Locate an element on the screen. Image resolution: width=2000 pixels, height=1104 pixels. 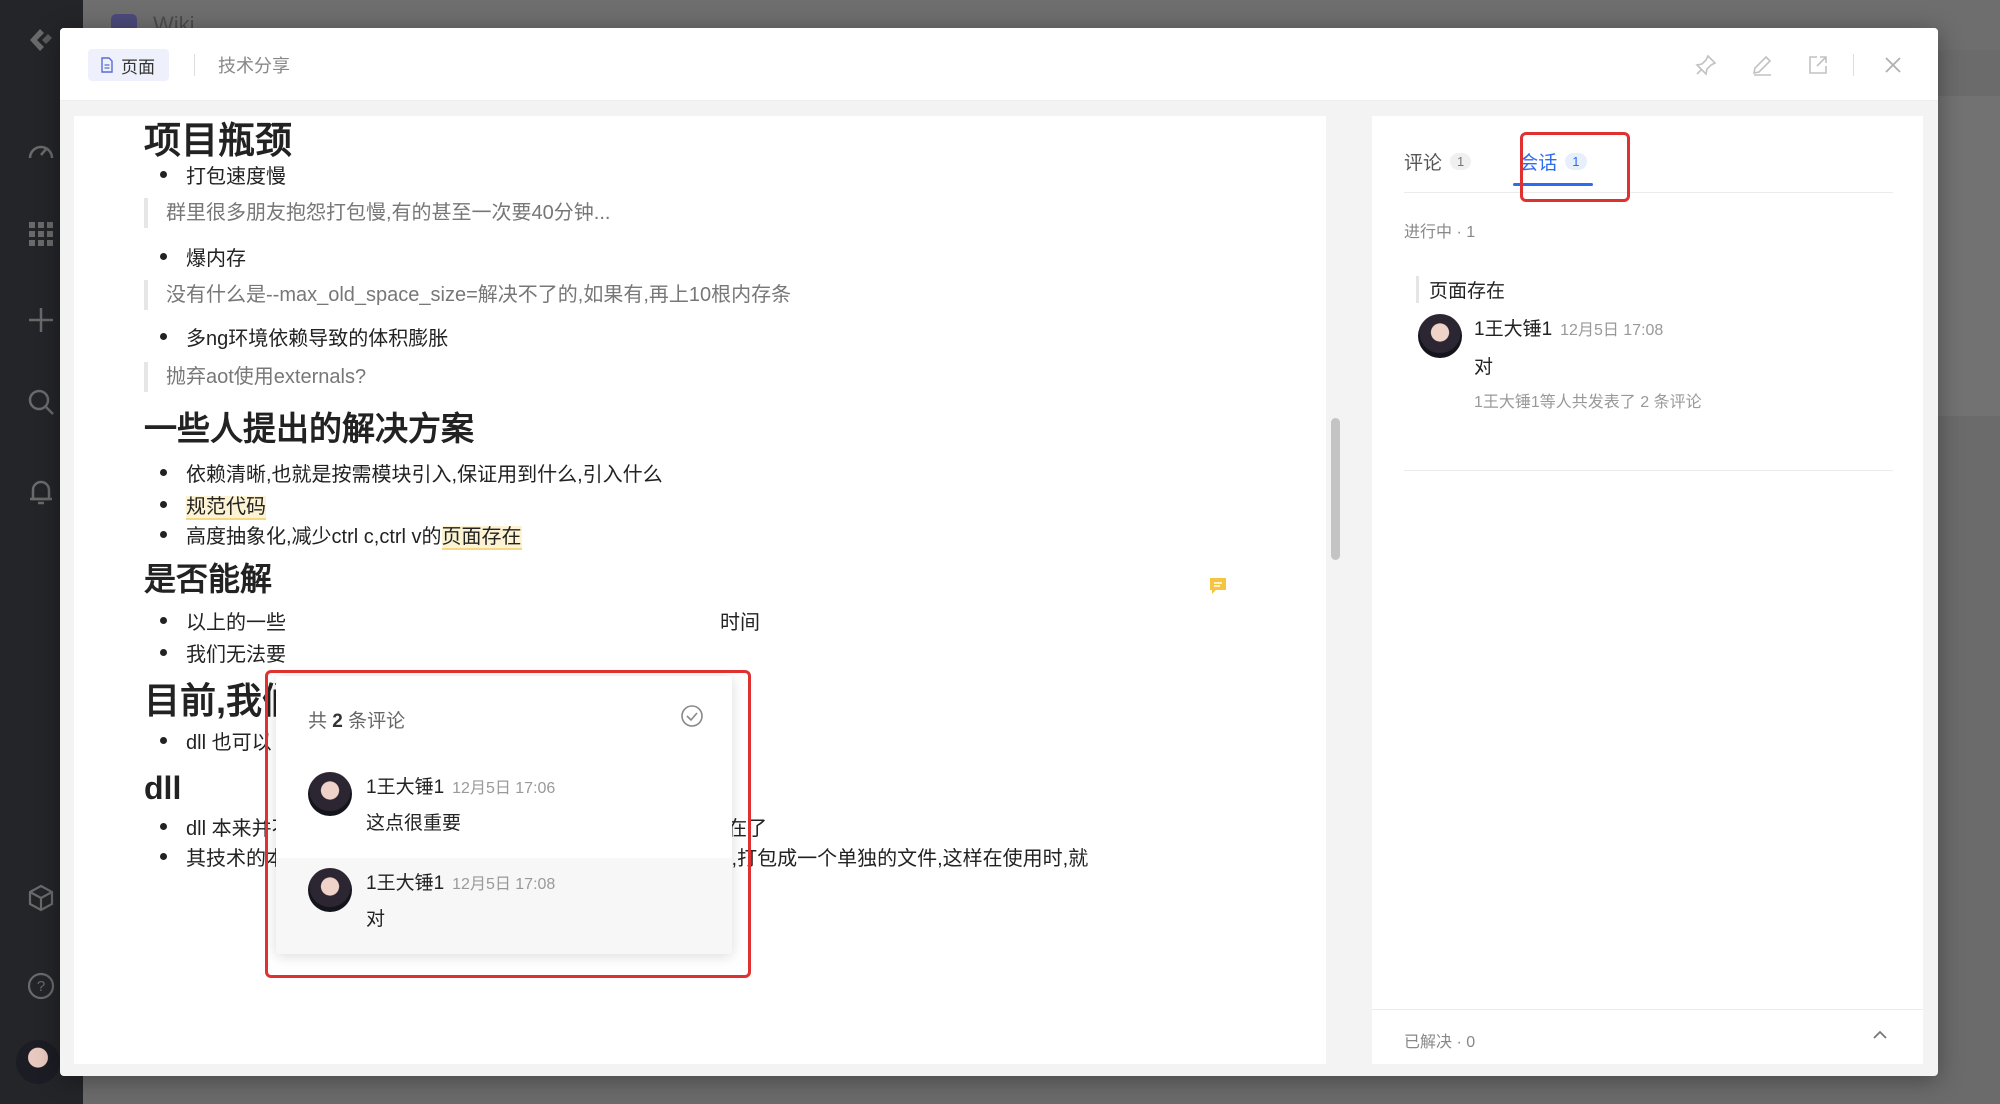
resolved-label: 已解决 · 0 is located at coordinates (1440, 1042).